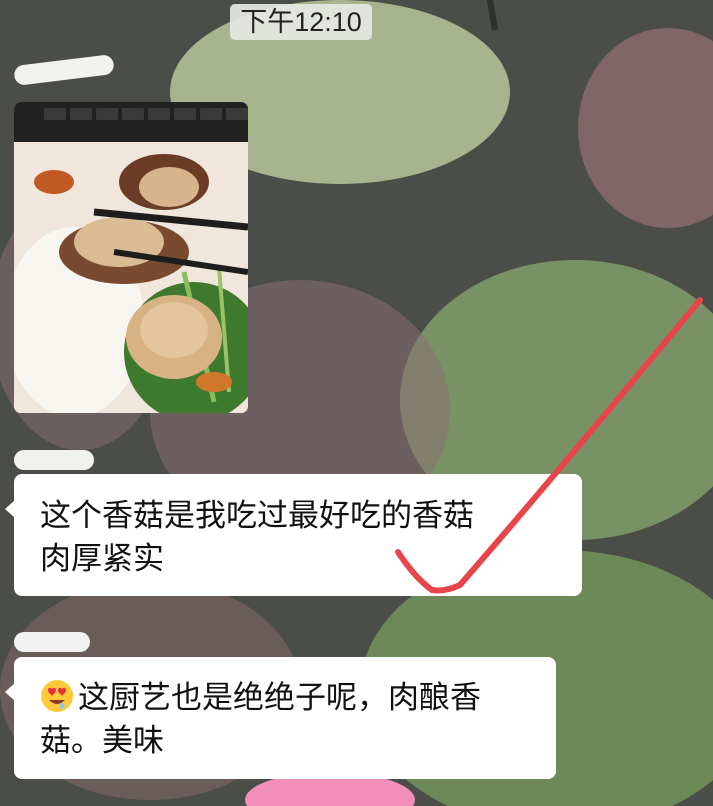 The image size is (713, 806). I want to click on chat-timestamp: 下午12:10, so click(301, 22).